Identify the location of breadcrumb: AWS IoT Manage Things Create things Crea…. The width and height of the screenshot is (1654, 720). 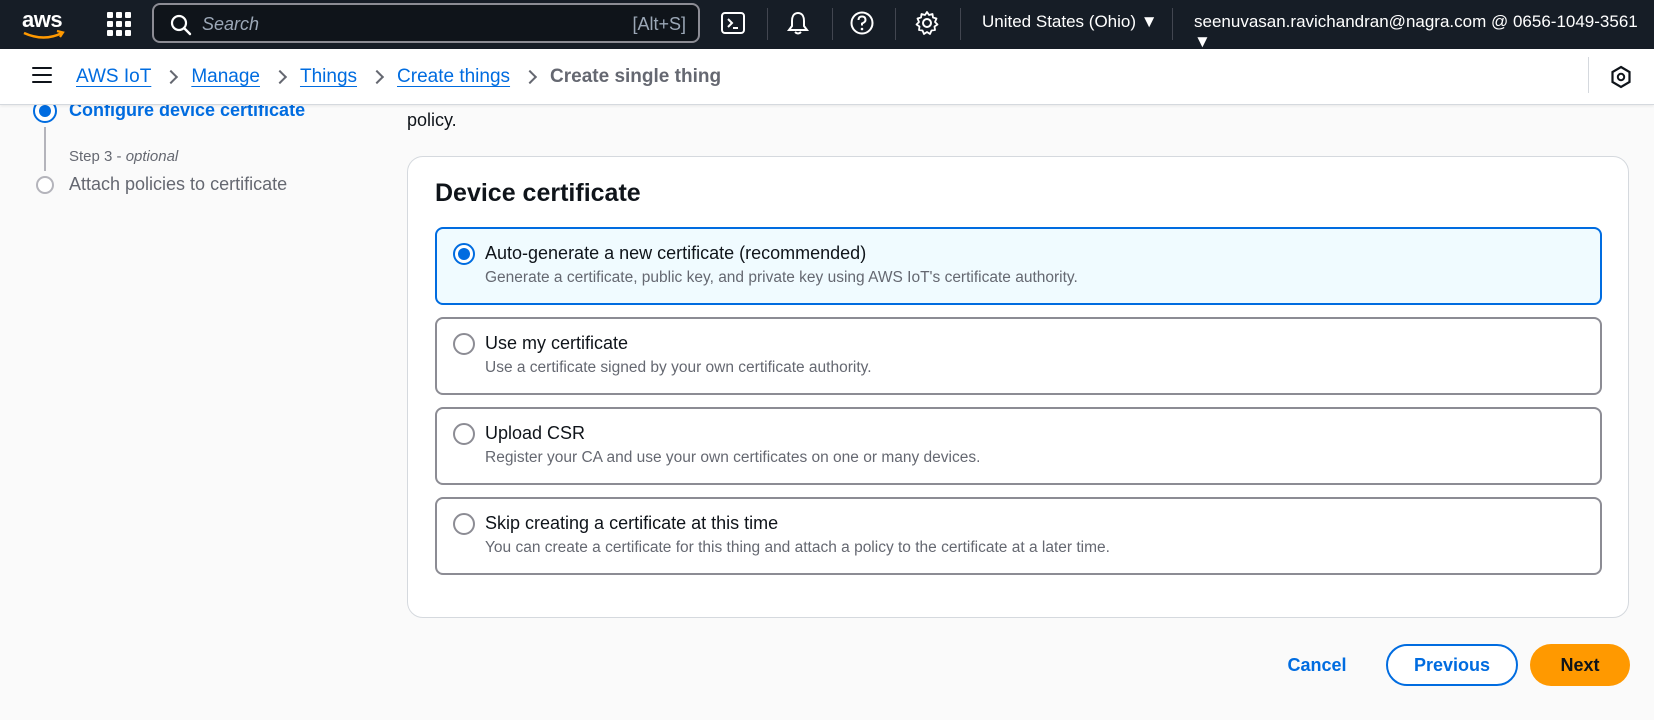
(398, 77).